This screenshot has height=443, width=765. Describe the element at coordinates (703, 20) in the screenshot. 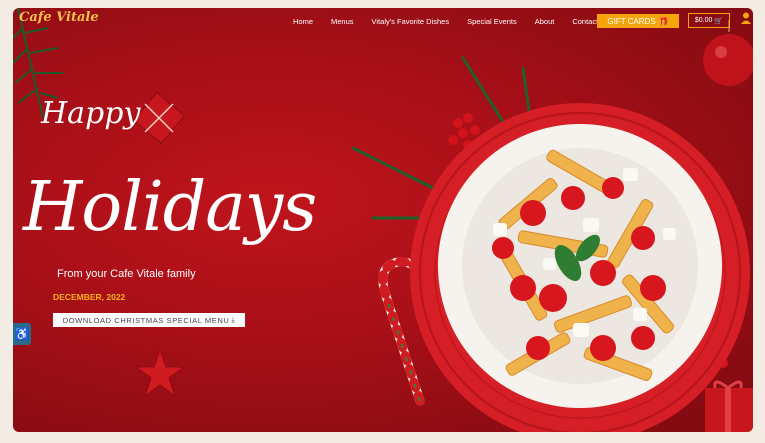

I see `cart-total: $0.00` at that location.